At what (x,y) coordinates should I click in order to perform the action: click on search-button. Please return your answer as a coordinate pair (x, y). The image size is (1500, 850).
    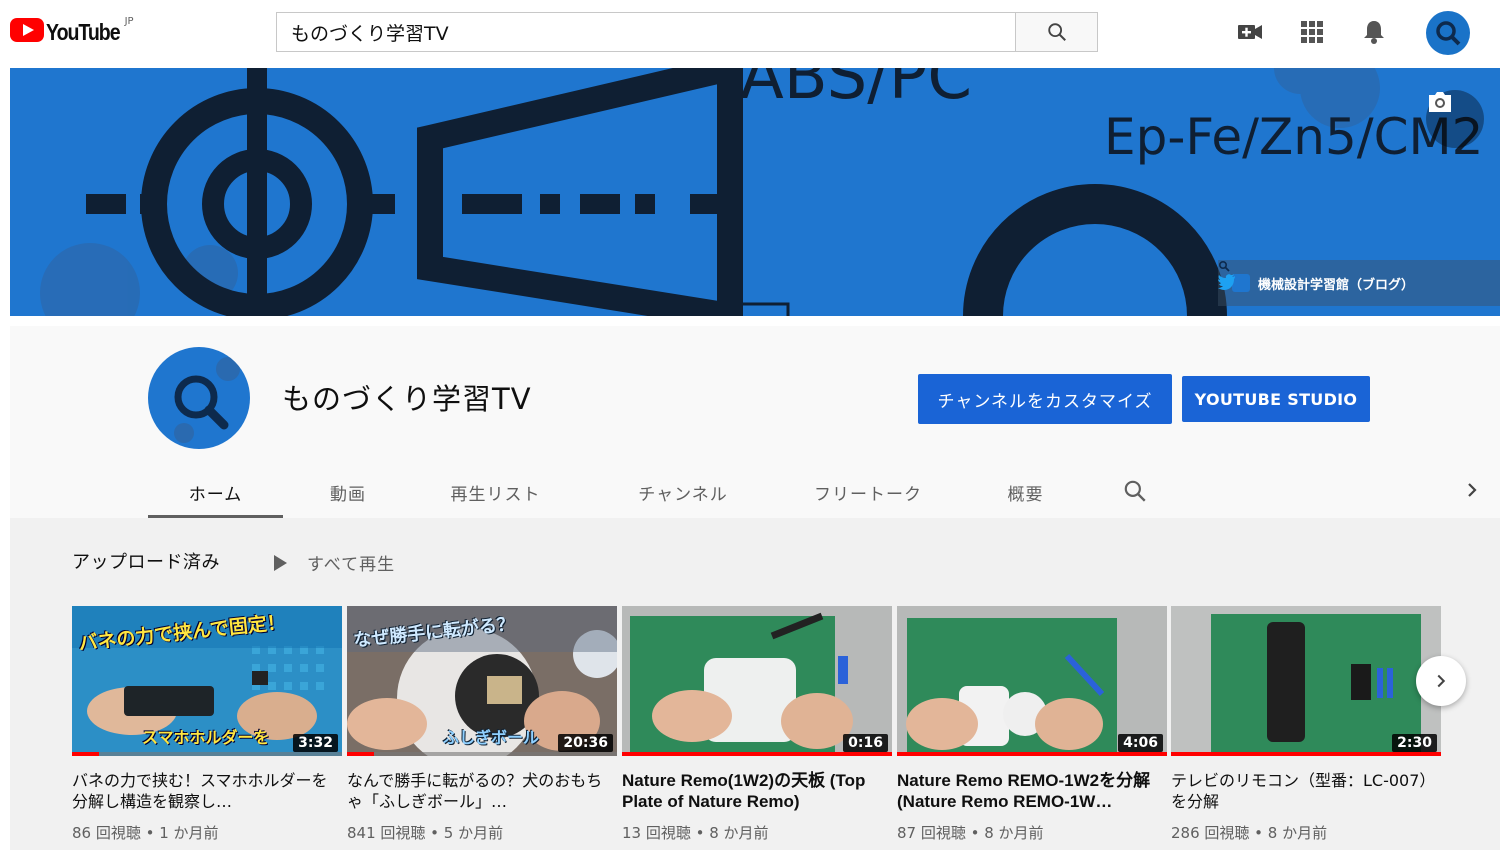
    Looking at the image, I should click on (1056, 32).